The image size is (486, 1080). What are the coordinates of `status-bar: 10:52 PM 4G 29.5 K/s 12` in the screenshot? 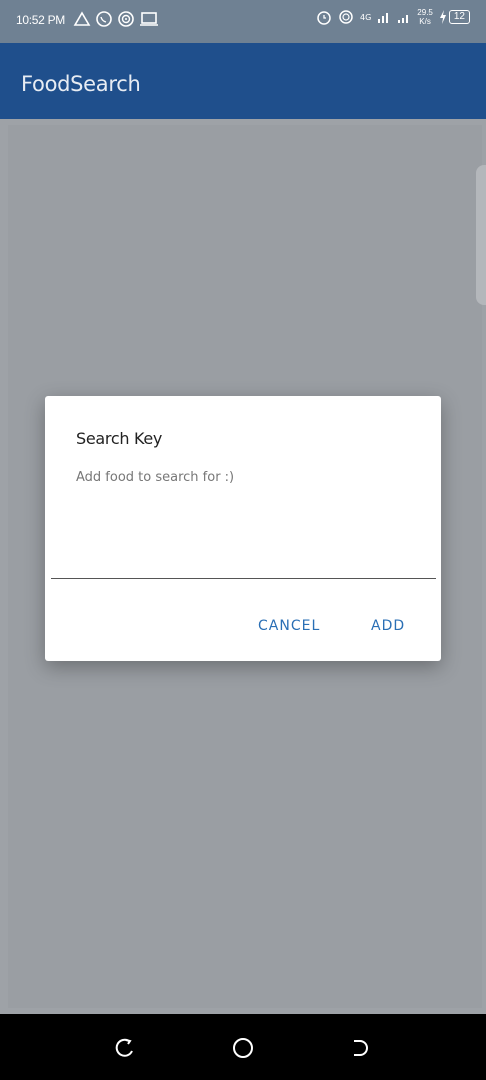 It's located at (243, 21).